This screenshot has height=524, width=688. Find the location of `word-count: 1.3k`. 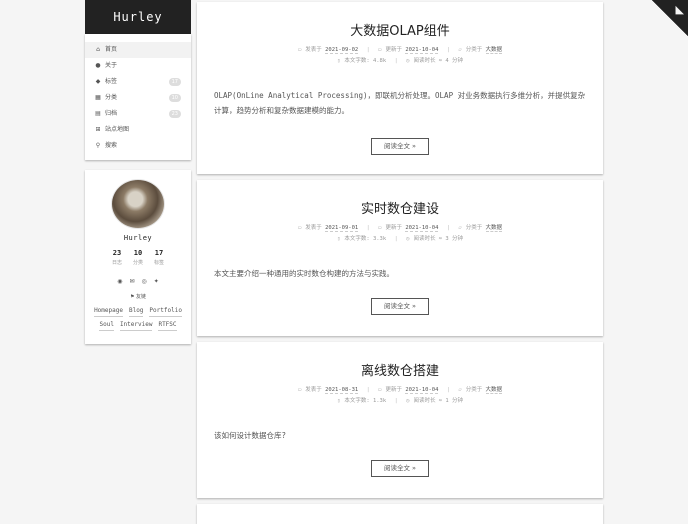

word-count: 1.3k is located at coordinates (379, 401).